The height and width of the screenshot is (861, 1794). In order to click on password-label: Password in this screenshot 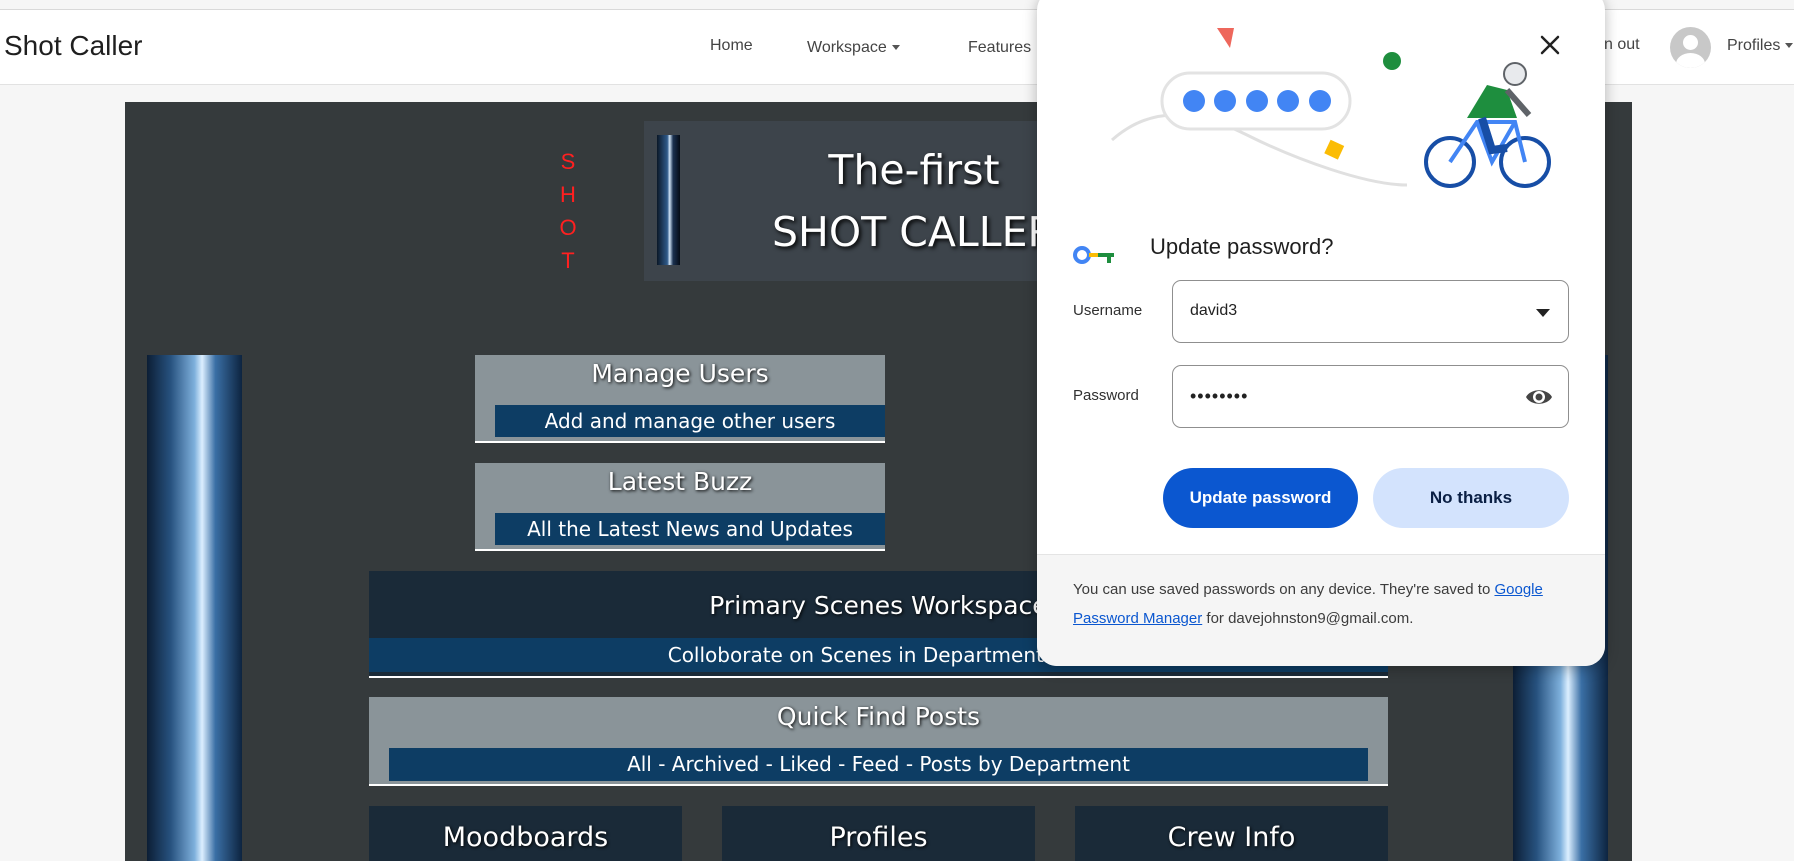, I will do `click(1106, 395)`.